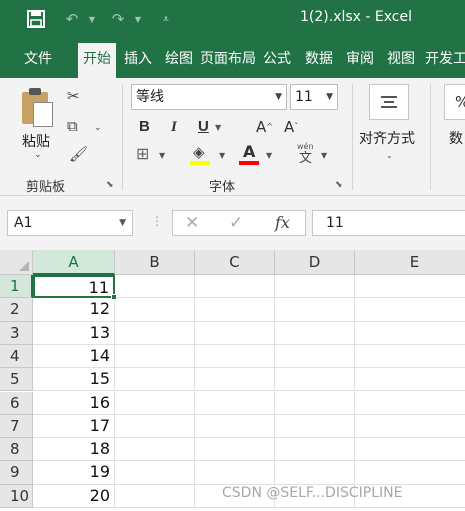 The height and width of the screenshot is (511, 465). I want to click on enter-icon: ✓, so click(236, 223).